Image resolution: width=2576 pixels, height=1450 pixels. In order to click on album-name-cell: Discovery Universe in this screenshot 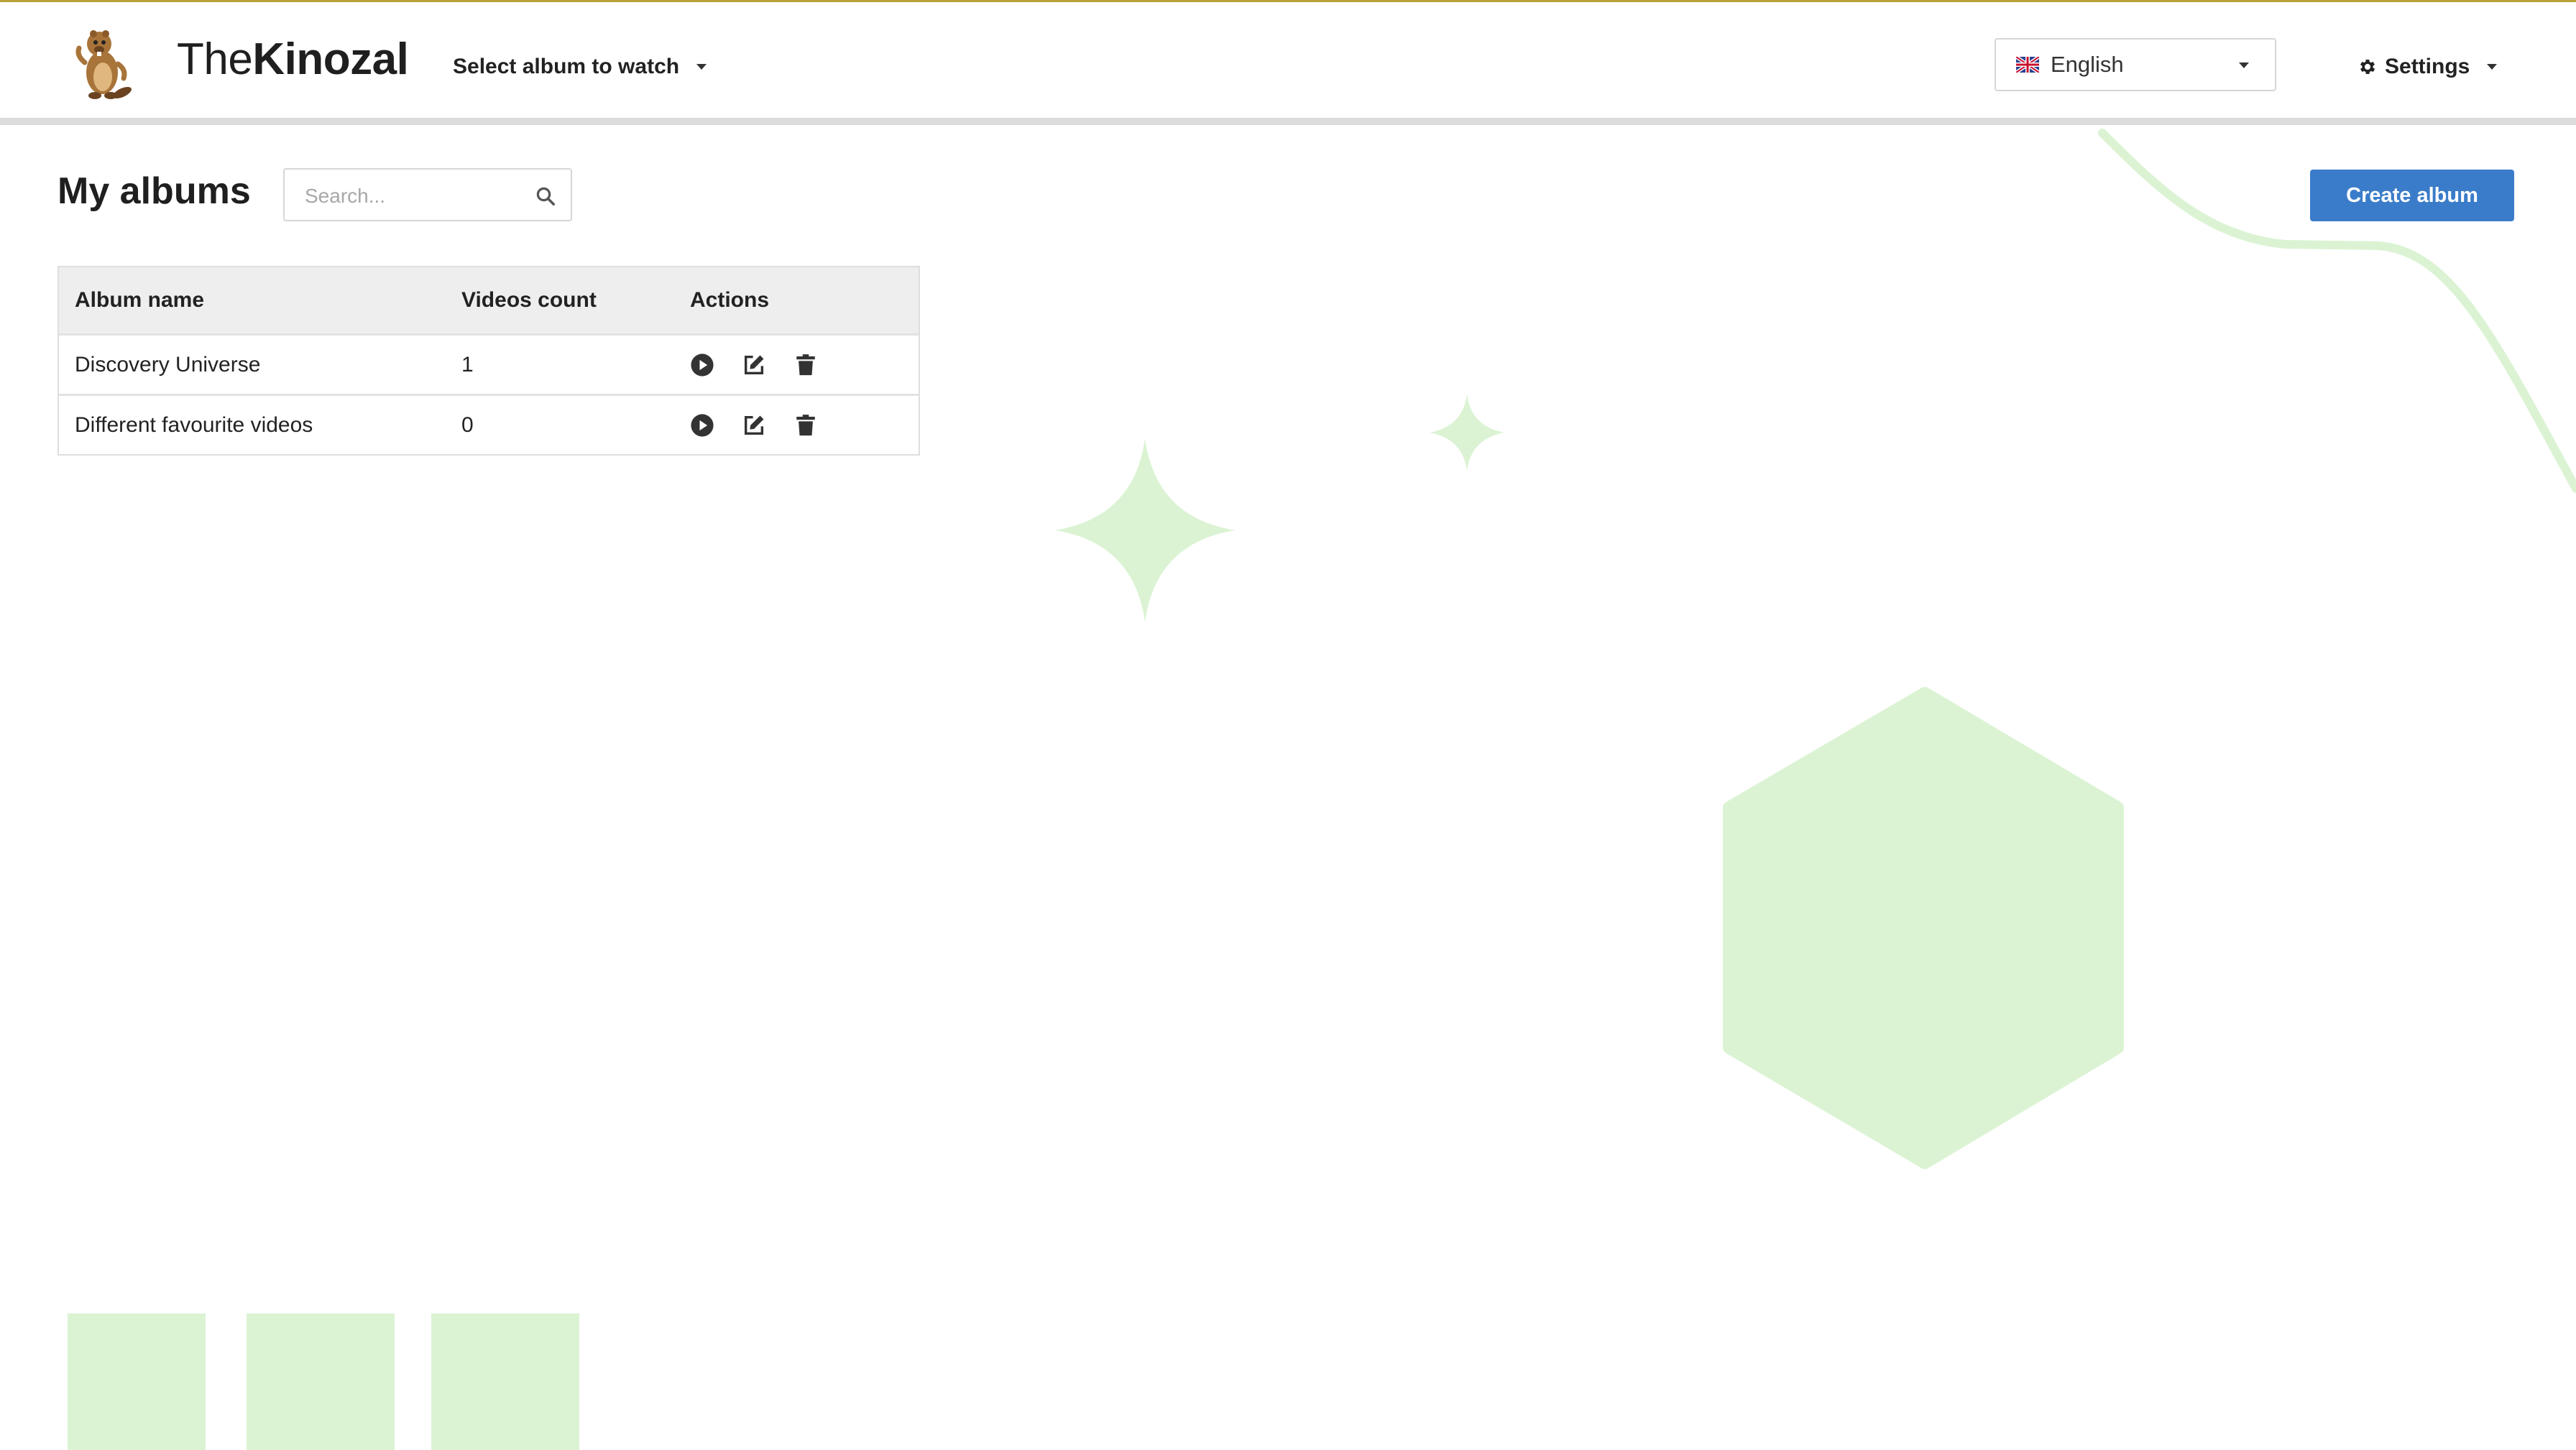, I will do `click(168, 364)`.